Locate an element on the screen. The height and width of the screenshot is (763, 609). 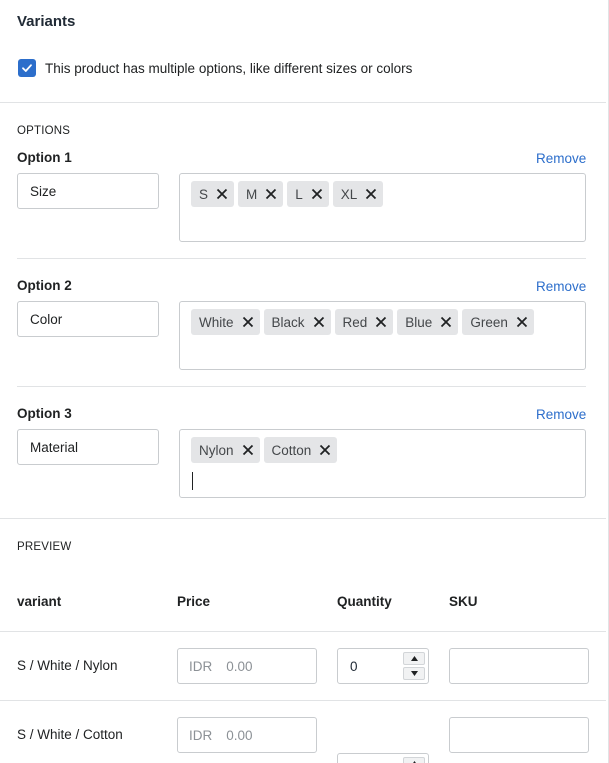
value-tag: Red is located at coordinates (364, 322).